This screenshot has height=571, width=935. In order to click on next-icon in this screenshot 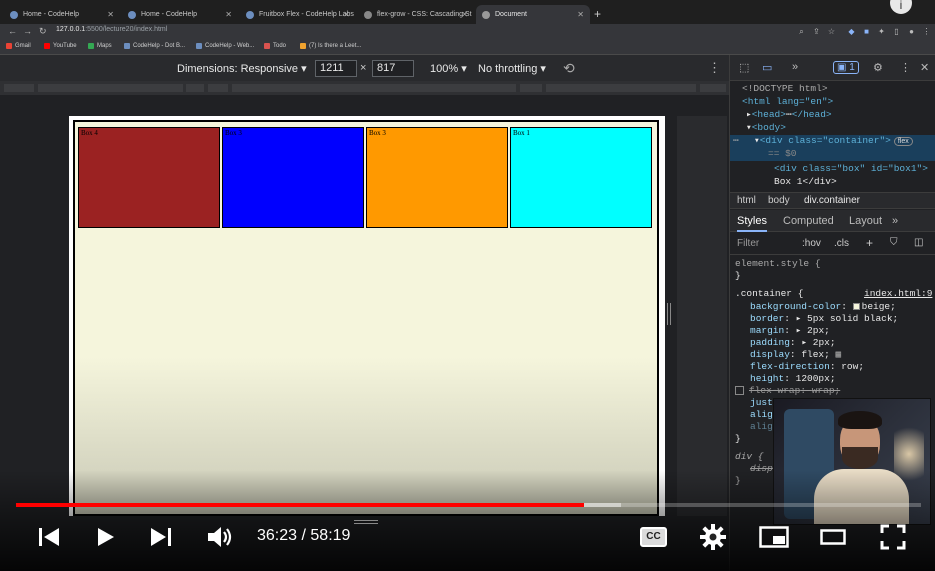, I will do `click(161, 537)`.